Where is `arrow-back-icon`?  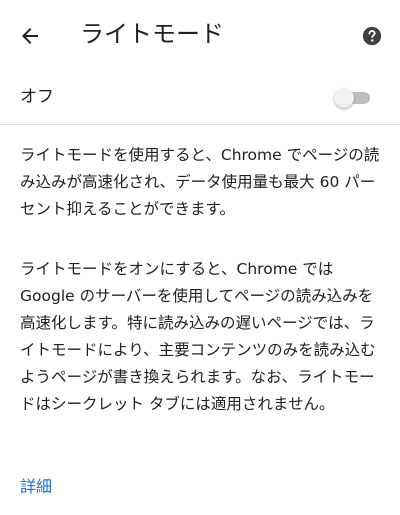 arrow-back-icon is located at coordinates (30, 36).